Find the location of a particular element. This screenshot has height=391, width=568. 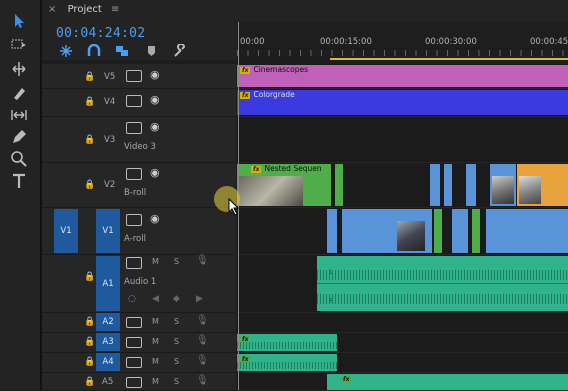

keyframe-target-icon: ◌ is located at coordinates (132, 299).